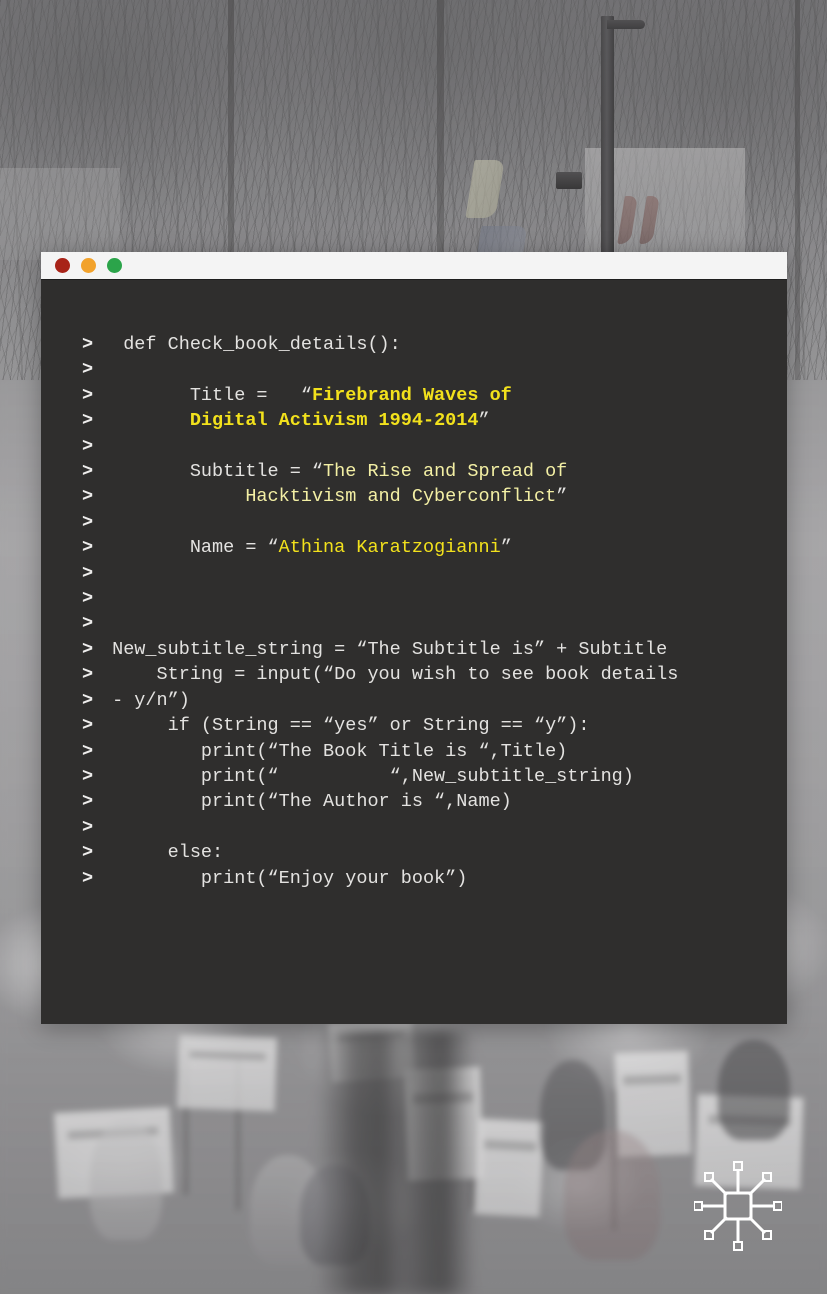  Describe the element at coordinates (251, 344) in the screenshot. I see `code-token-plain: def Check_book_details():` at that location.